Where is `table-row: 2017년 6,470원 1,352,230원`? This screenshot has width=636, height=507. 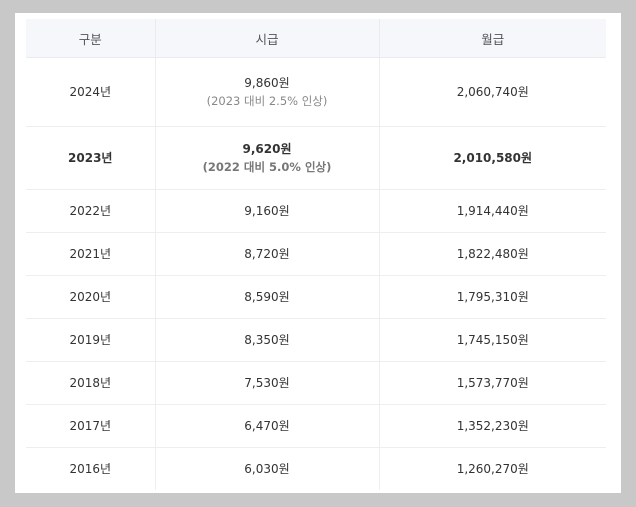
table-row: 2017년 6,470원 1,352,230원 is located at coordinates (316, 426).